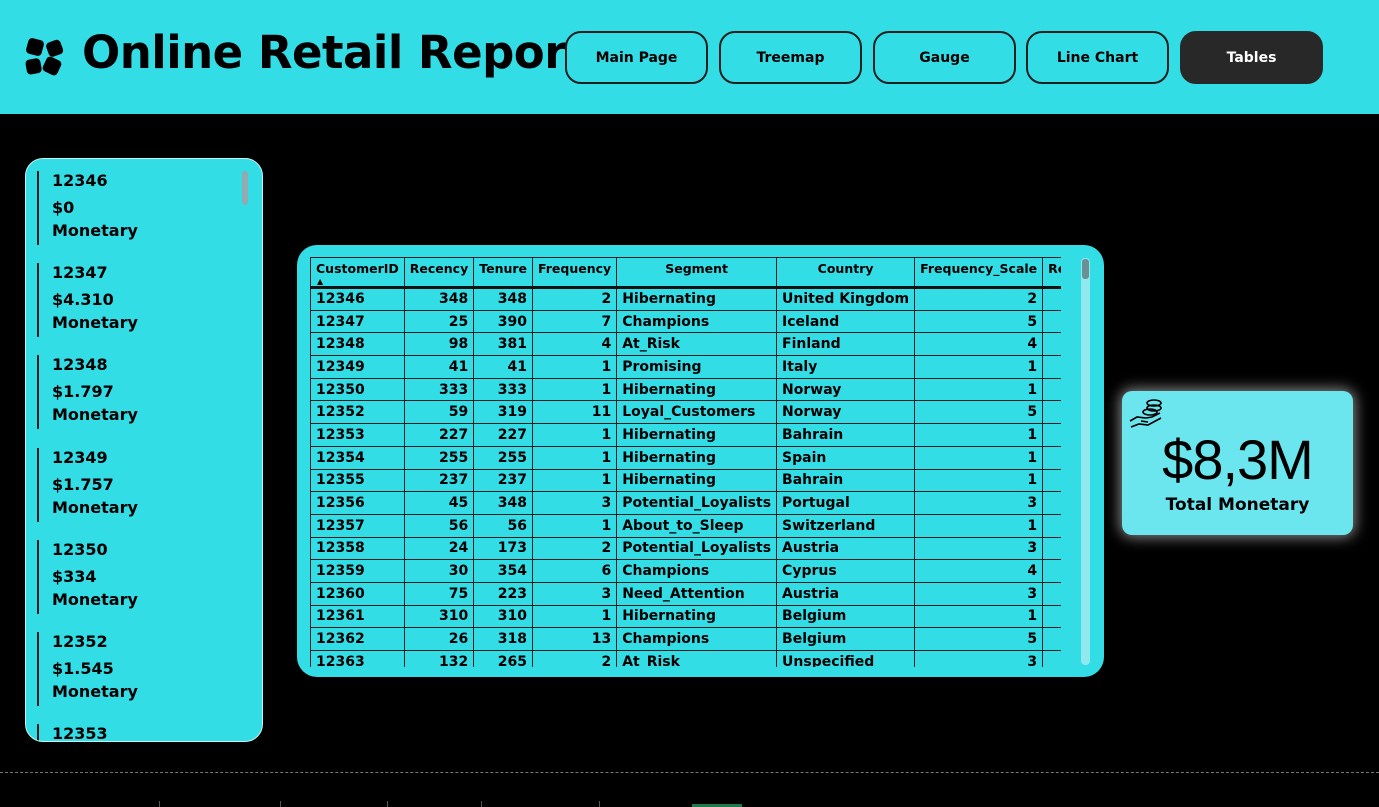  Describe the element at coordinates (685, 367) in the screenshot. I see `table-row: 1234941411PromisingItaly14` at that location.